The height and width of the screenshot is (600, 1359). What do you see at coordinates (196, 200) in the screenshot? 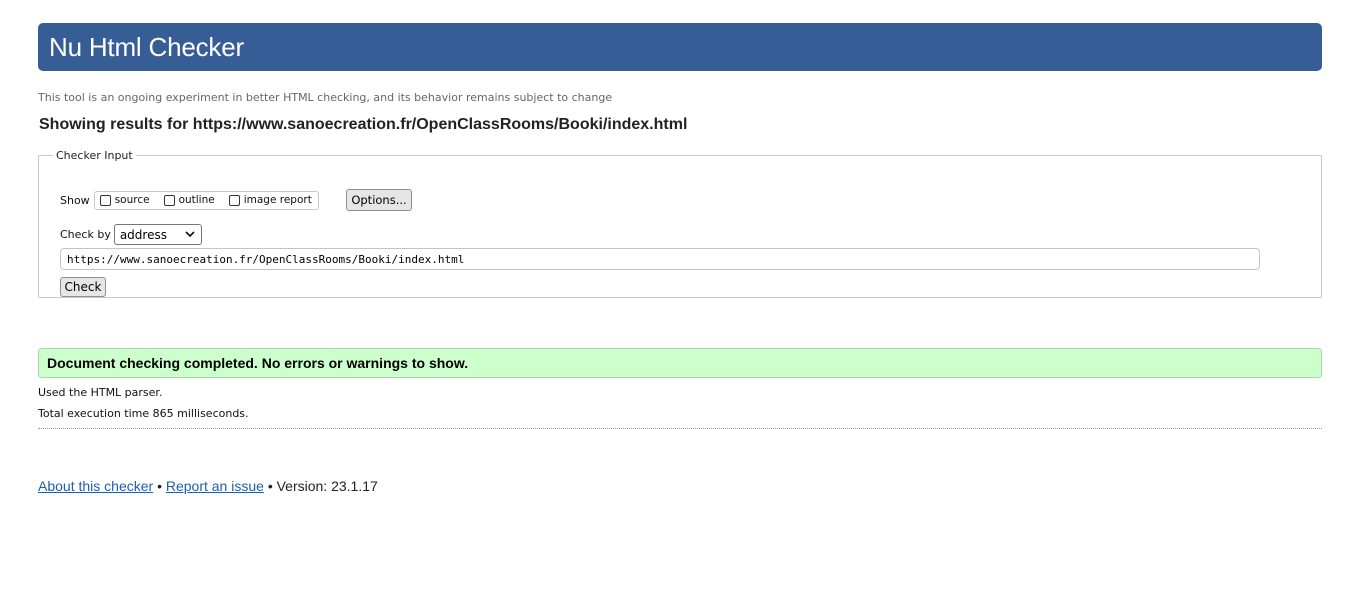
I see `checkbox-outline-label: outline` at bounding box center [196, 200].